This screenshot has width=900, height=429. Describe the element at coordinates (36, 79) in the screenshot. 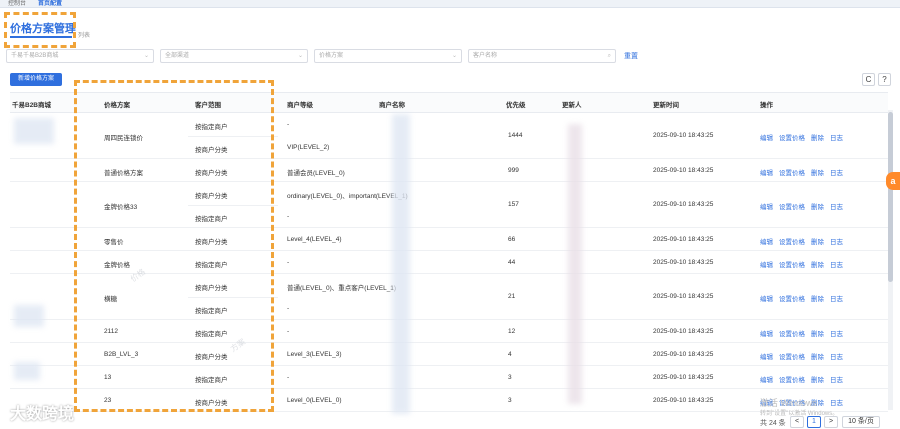

I see `add-plan-button: 新增价格方案` at that location.